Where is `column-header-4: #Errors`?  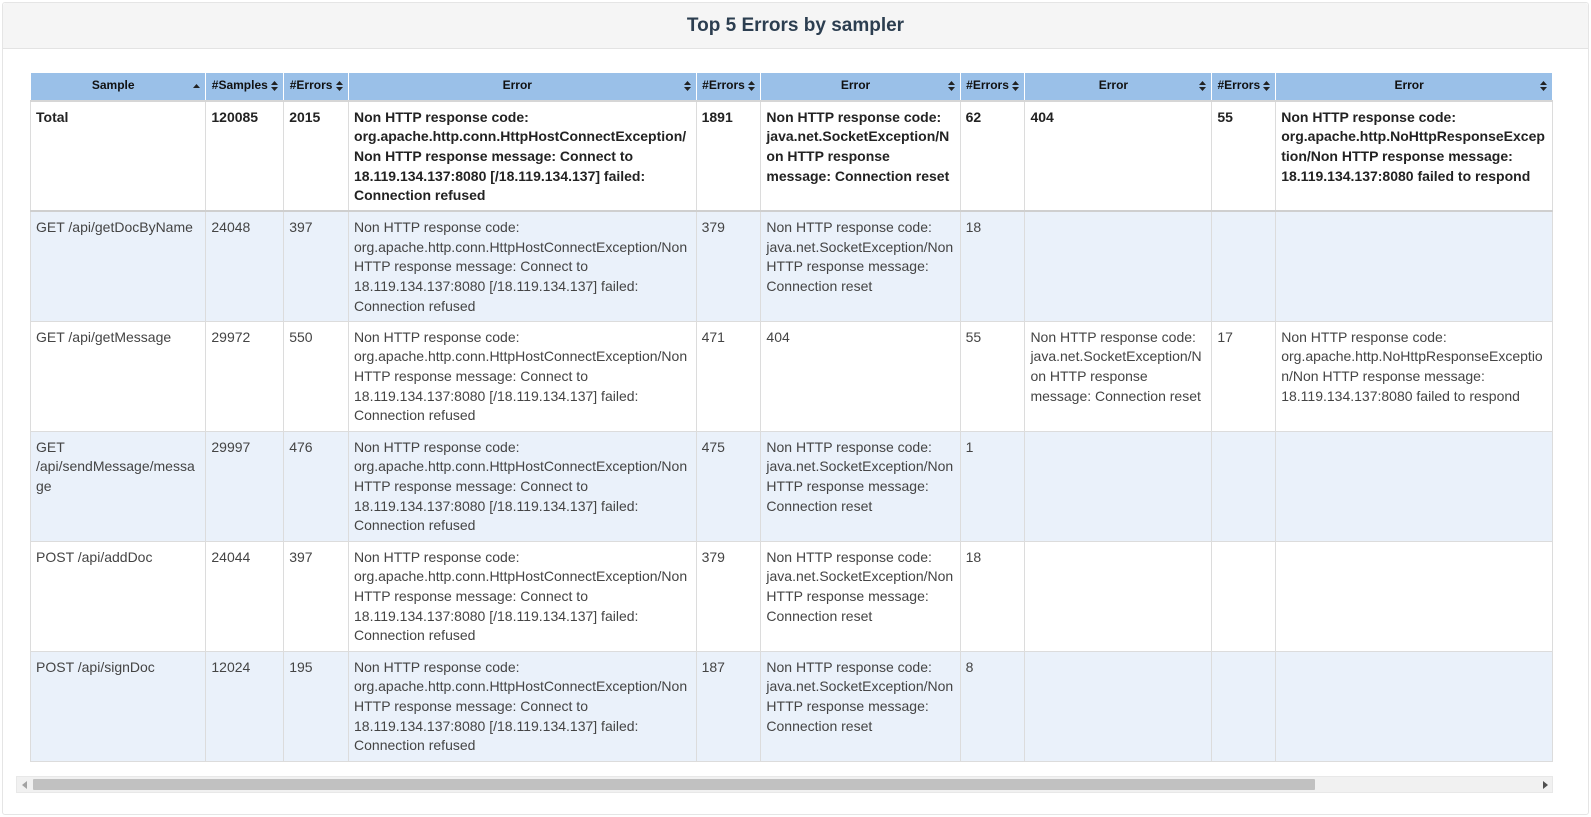
column-header-4: #Errors is located at coordinates (728, 87).